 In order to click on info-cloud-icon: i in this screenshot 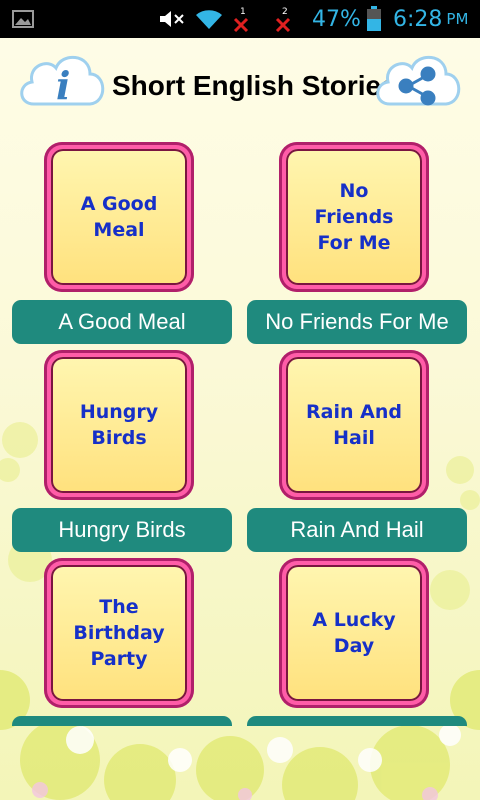, I will do `click(62, 81)`.